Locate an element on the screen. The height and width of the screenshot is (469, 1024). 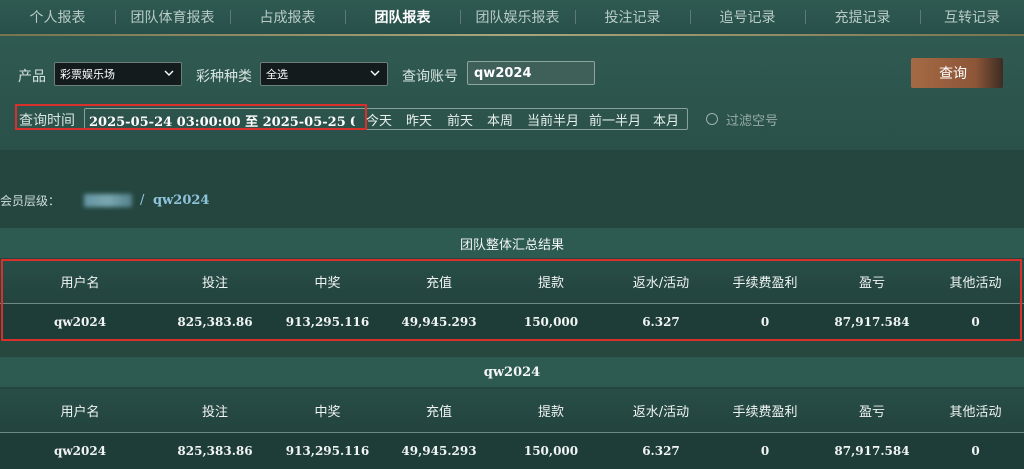
account-input: qw2024 is located at coordinates (531, 73).